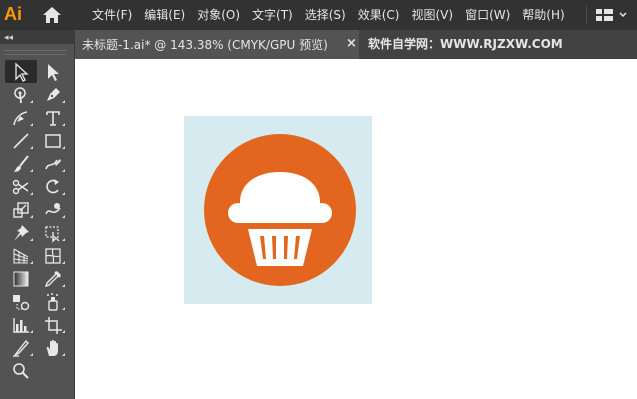  I want to click on blend-icon, so click(21, 302).